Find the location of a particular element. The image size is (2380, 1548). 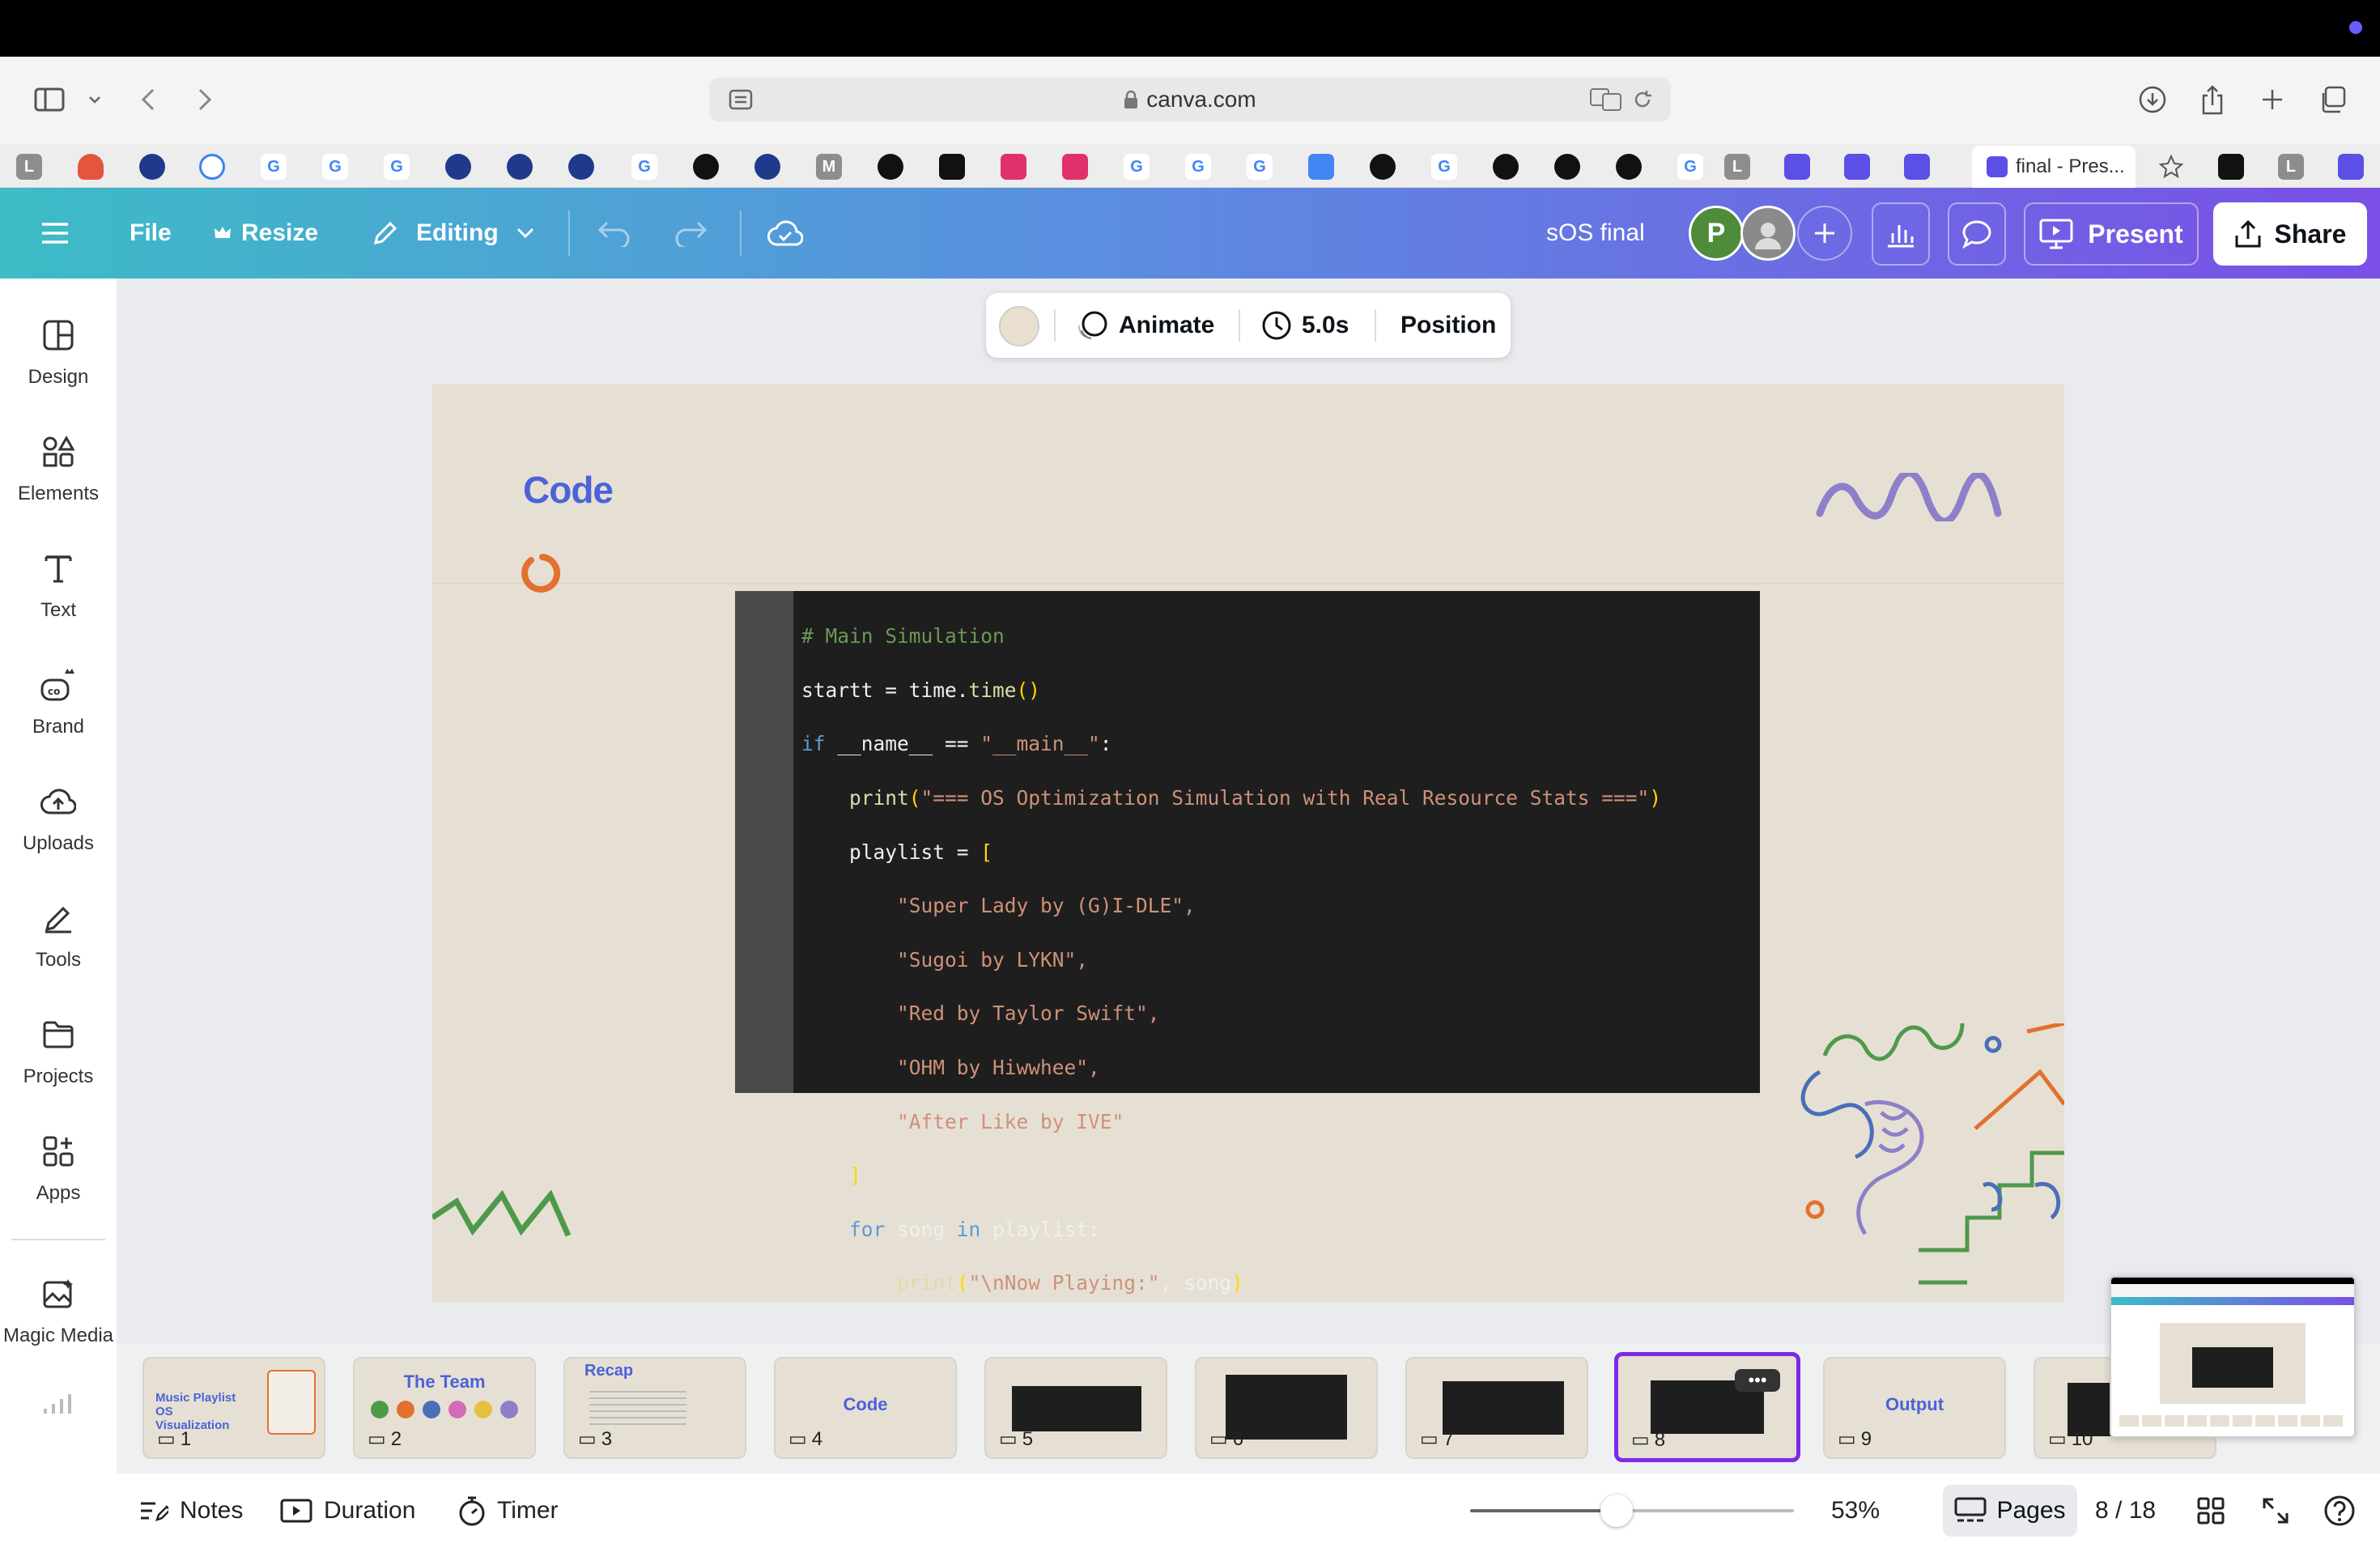

page-counter: 8 / 18 is located at coordinates (2125, 1511).